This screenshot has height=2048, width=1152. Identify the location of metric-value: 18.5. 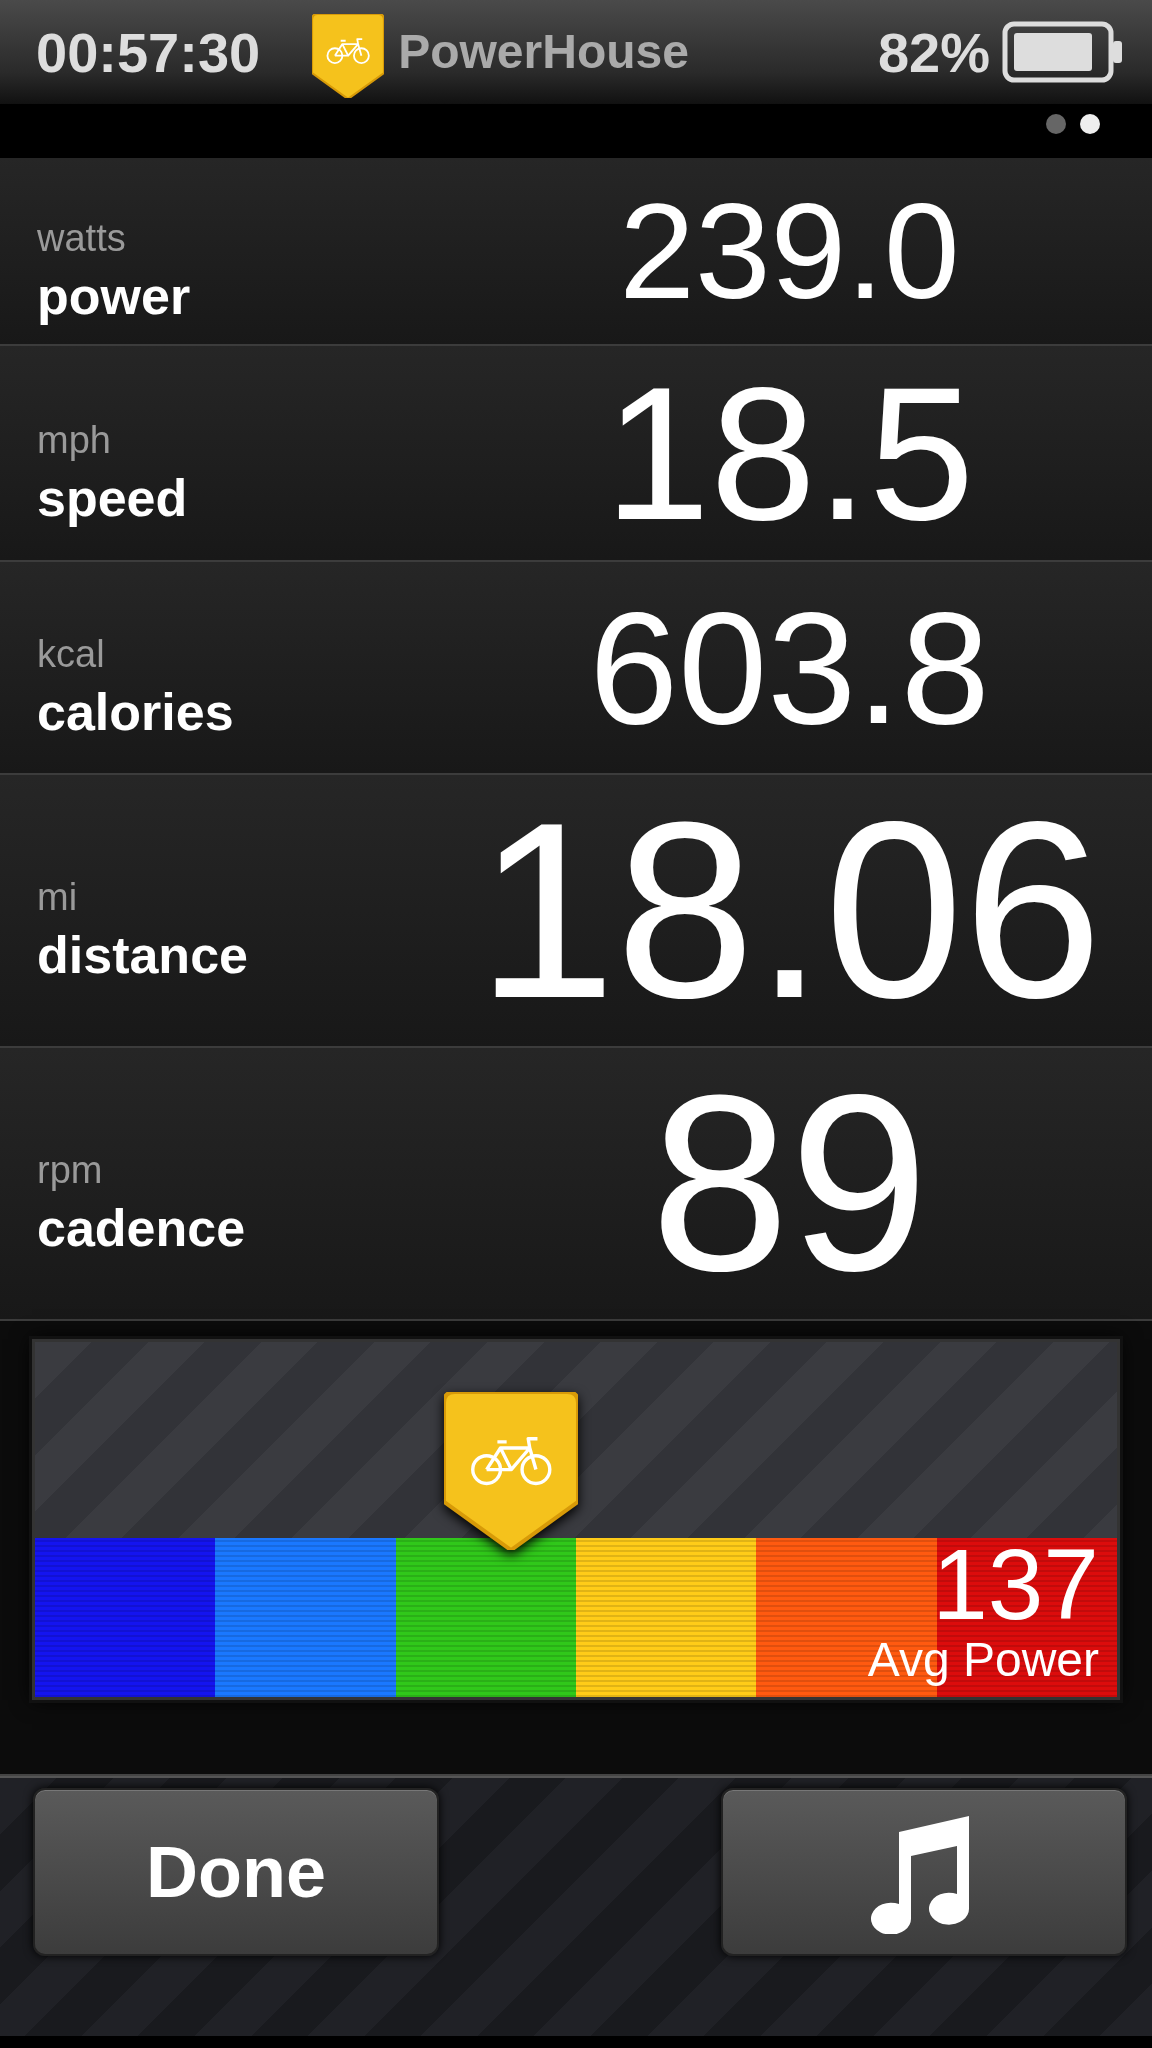
(789, 453).